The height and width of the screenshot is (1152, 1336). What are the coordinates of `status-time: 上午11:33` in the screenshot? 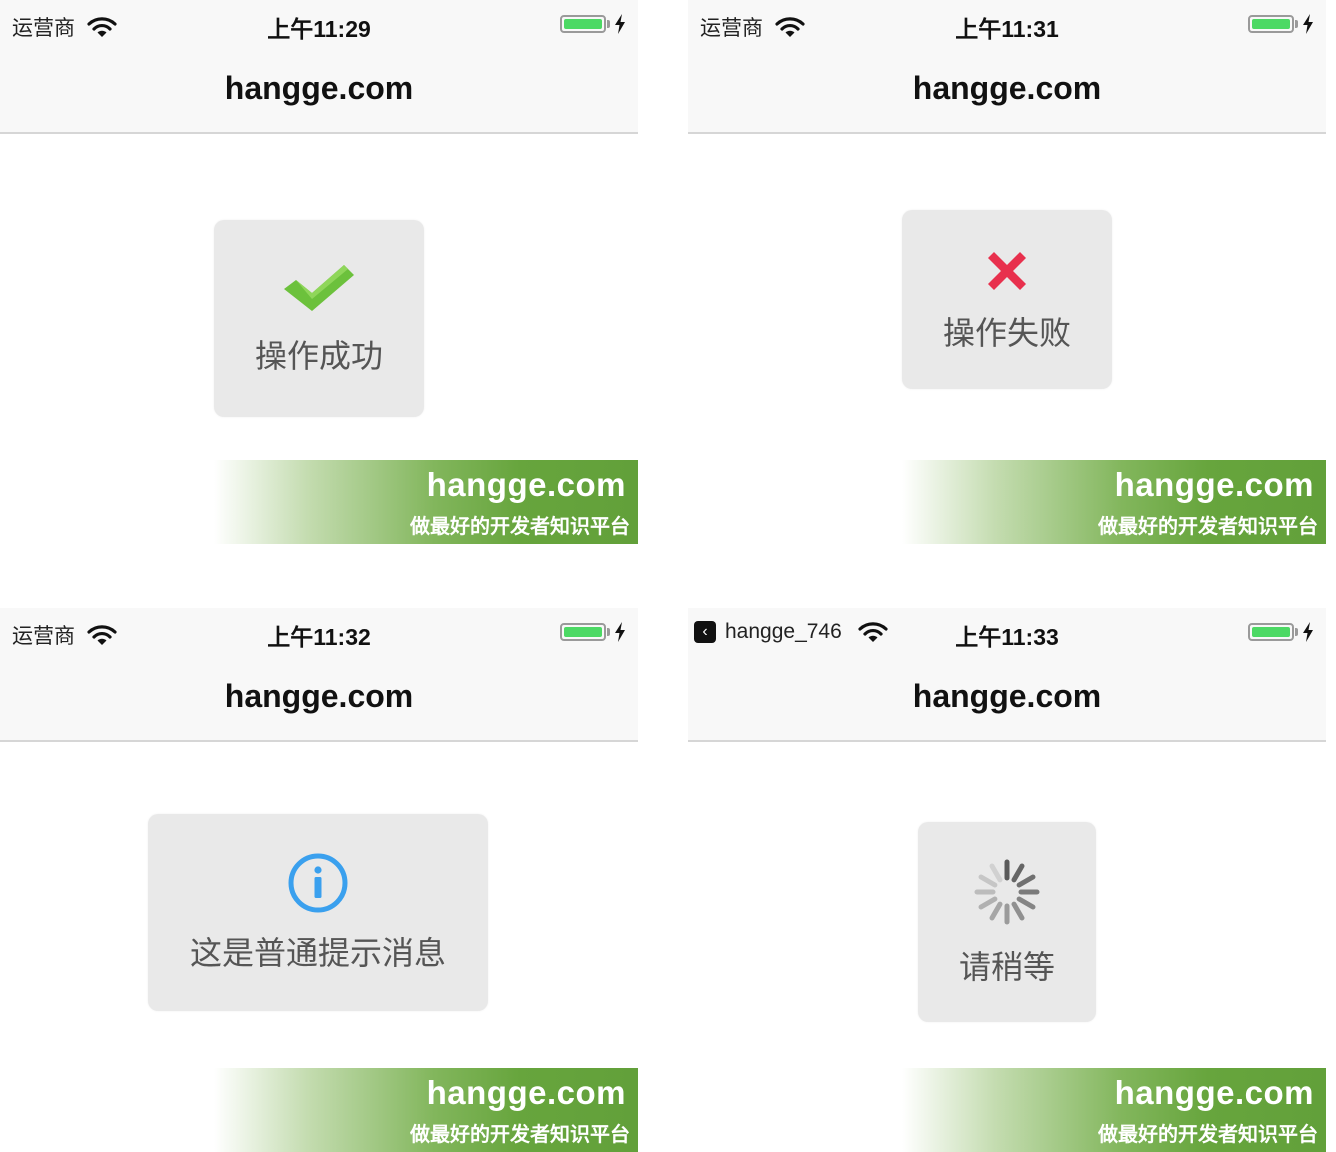 It's located at (1007, 637).